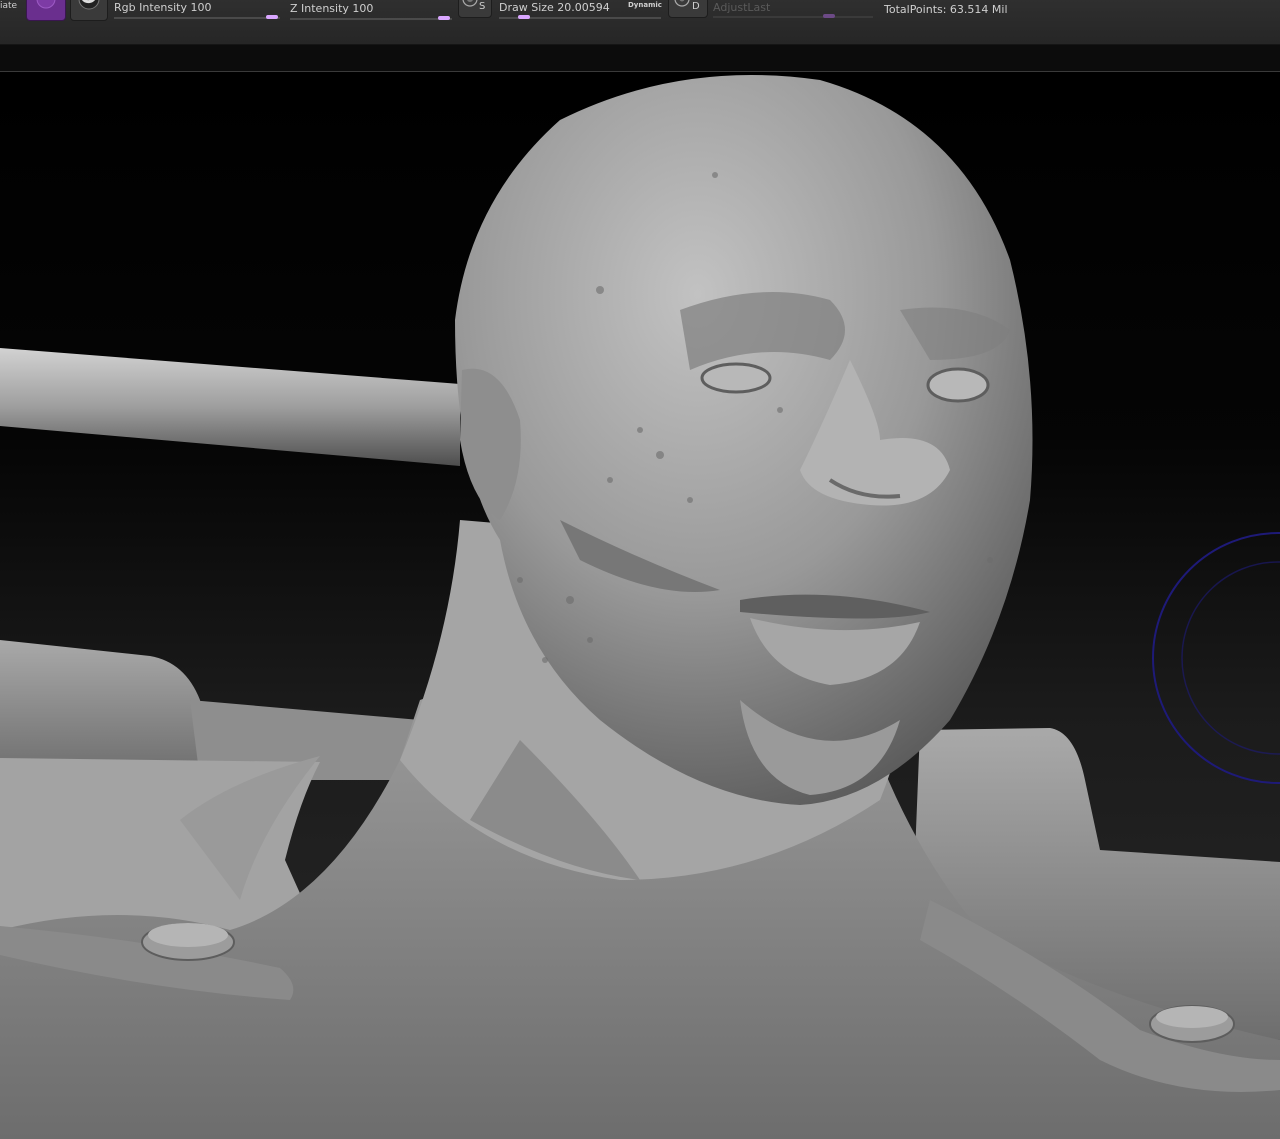 This screenshot has width=1280, height=1139. What do you see at coordinates (272, 17) in the screenshot?
I see `rgb-intensity-handle` at bounding box center [272, 17].